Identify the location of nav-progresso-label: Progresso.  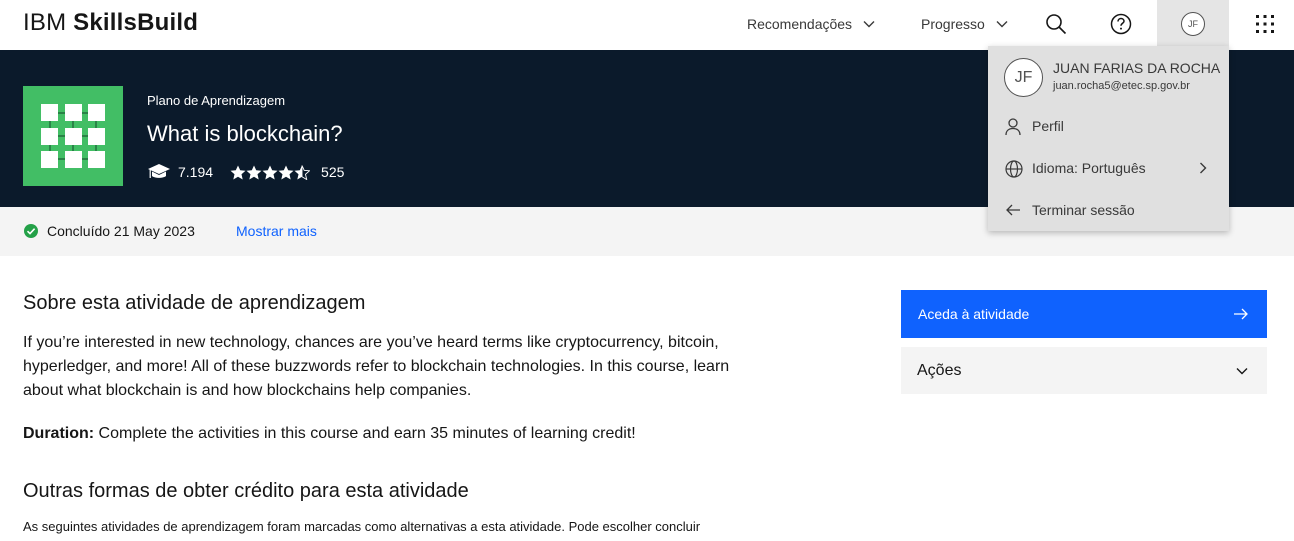
(953, 24).